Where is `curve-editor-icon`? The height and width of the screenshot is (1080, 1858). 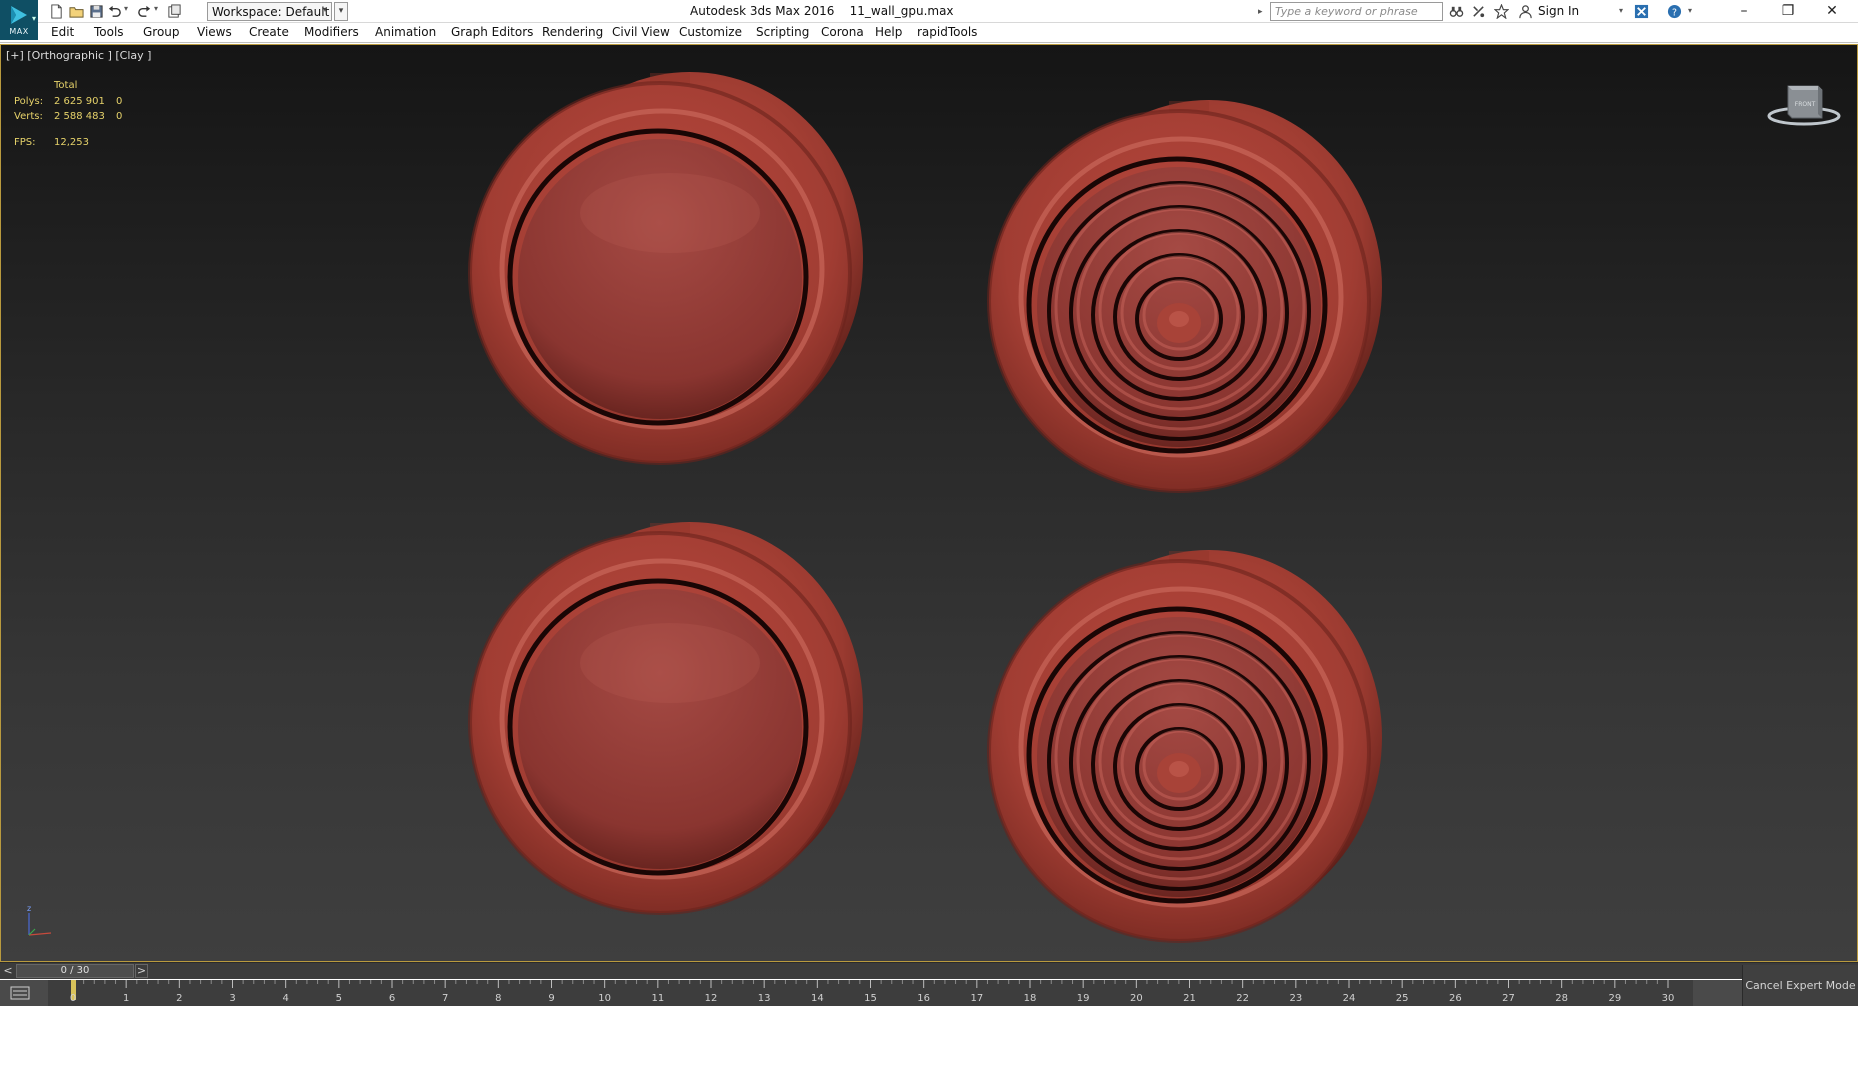 curve-editor-icon is located at coordinates (20, 993).